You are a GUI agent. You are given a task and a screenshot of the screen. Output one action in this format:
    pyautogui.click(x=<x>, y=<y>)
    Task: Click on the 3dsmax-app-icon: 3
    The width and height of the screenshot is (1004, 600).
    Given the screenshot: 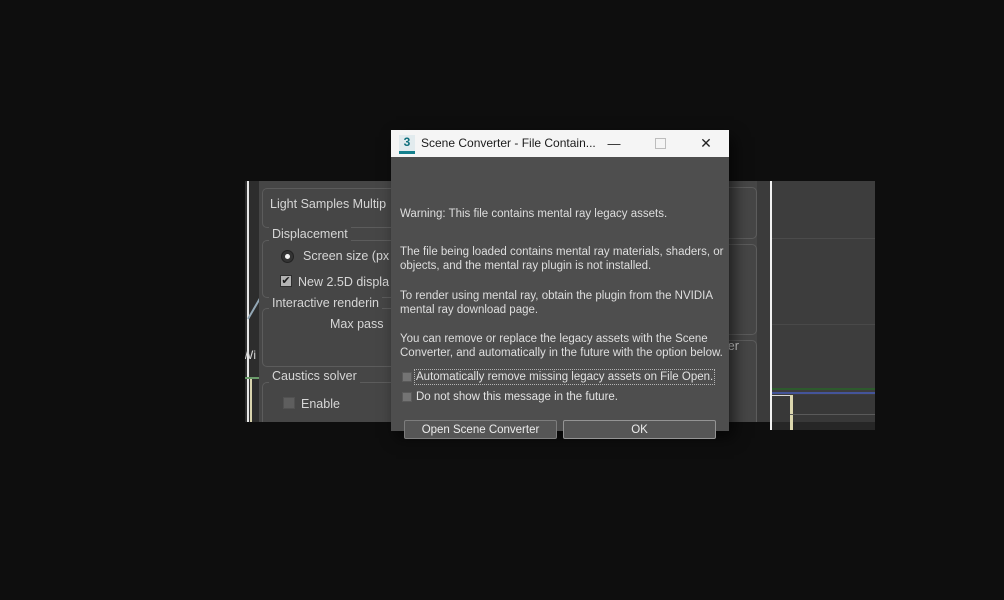 What is the action you would take?
    pyautogui.click(x=407, y=144)
    